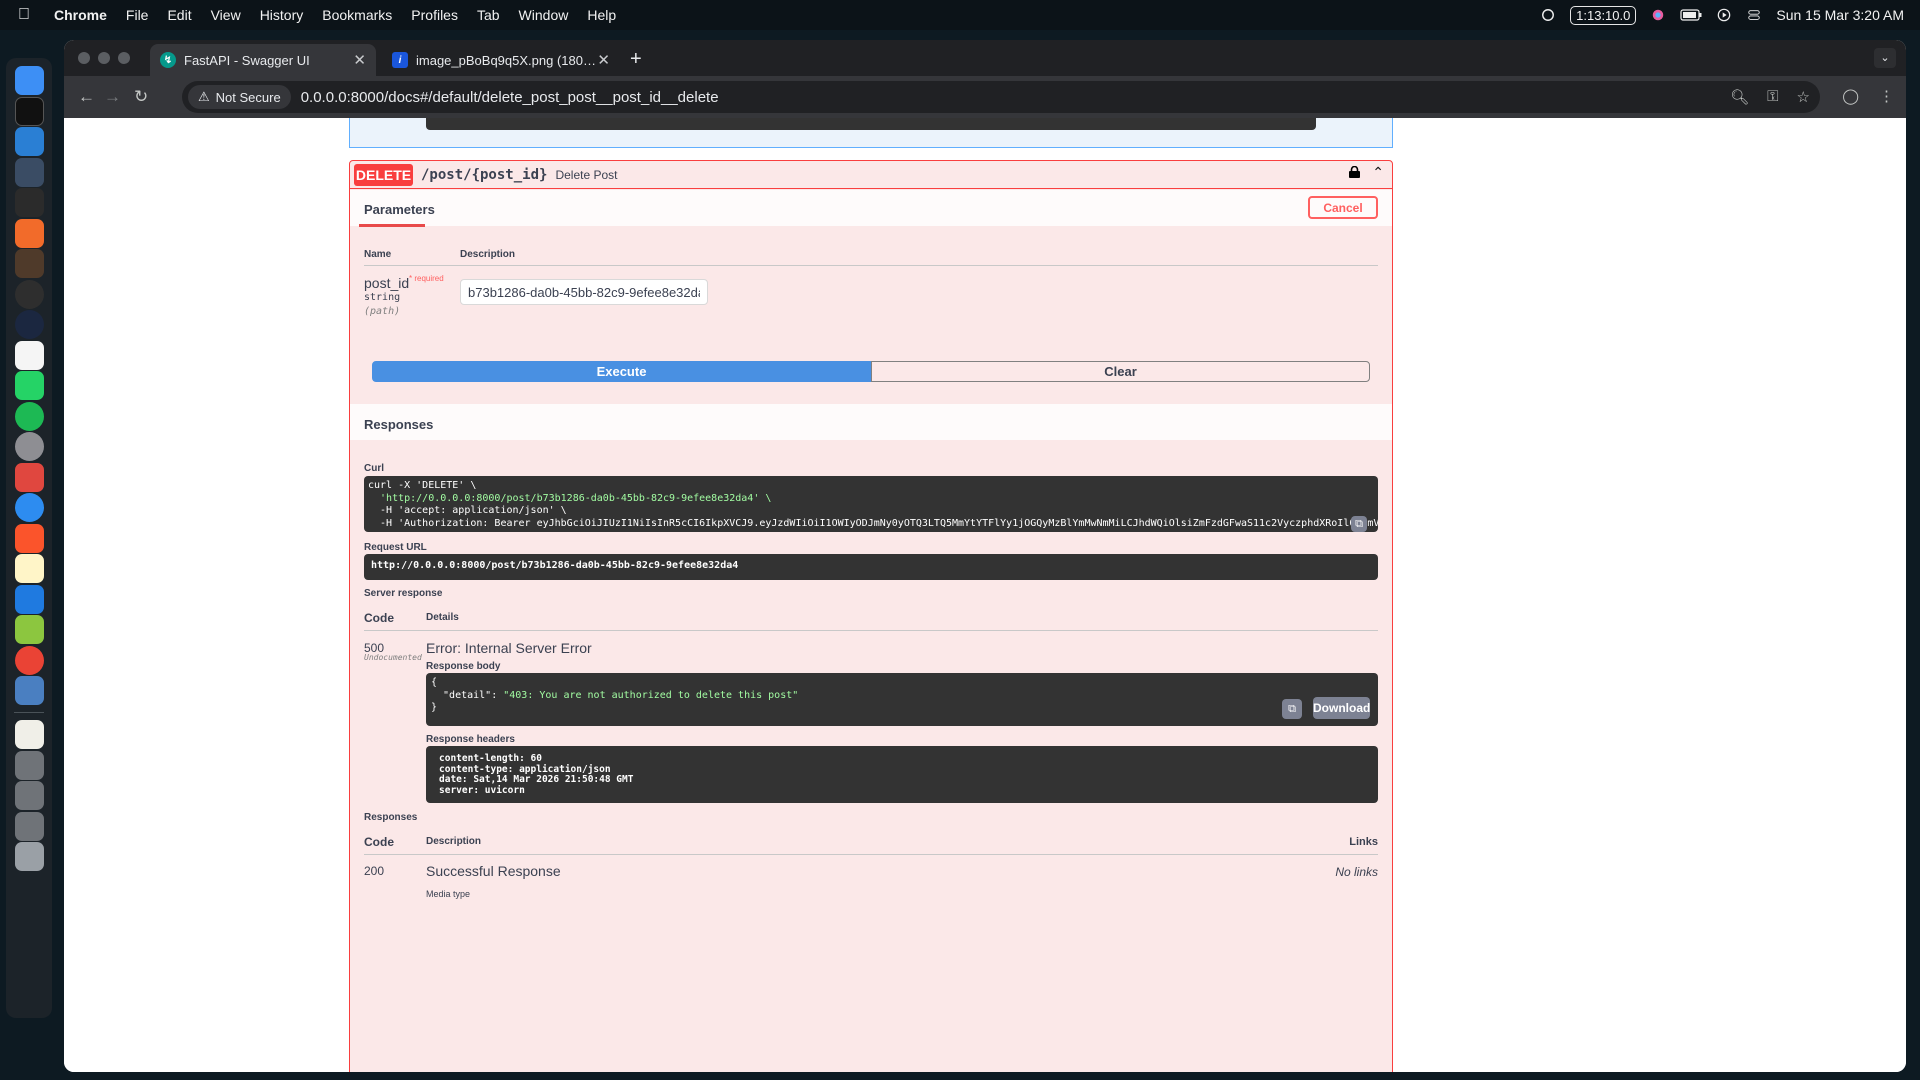 Image resolution: width=1920 pixels, height=1080 pixels. Describe the element at coordinates (871, 175) in the screenshot. I see `operation-summary: DELETE /post/{post_id} Delete Post ⌃` at that location.